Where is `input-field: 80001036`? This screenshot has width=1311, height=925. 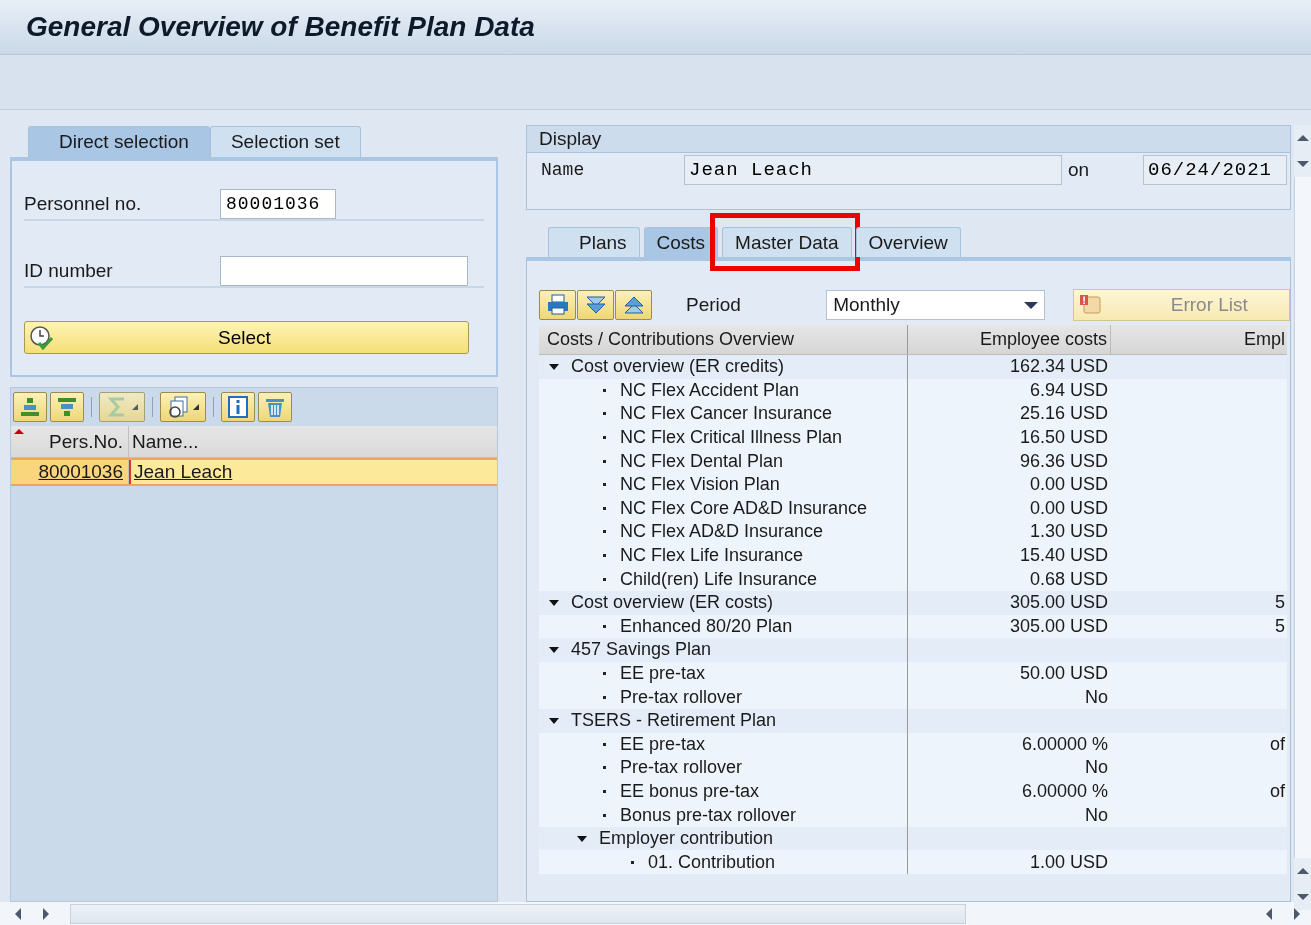 input-field: 80001036 is located at coordinates (278, 204).